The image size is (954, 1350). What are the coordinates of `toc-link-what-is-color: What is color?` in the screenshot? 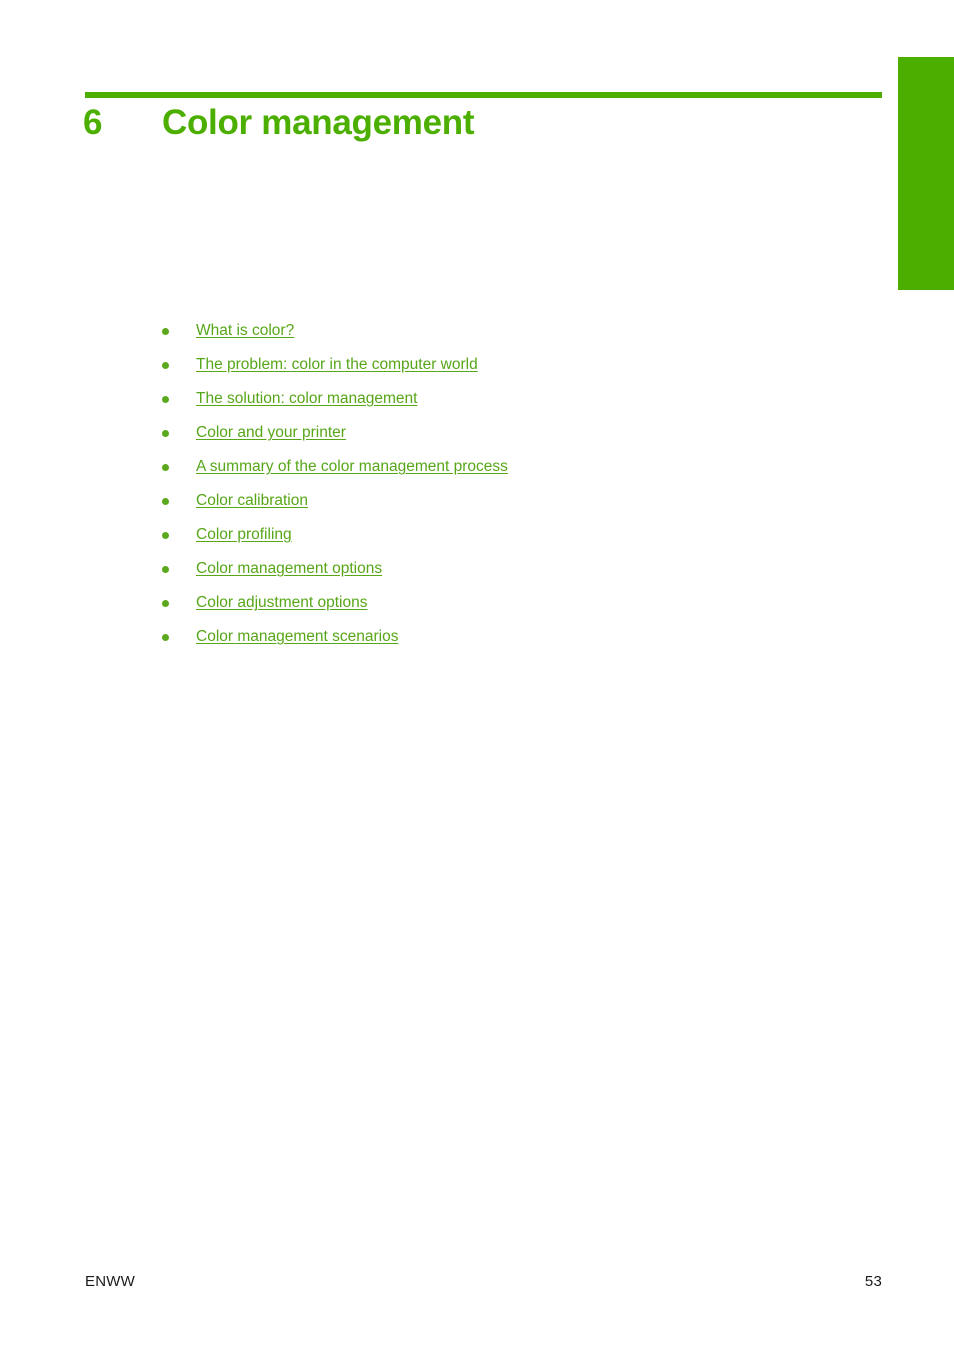 It's located at (245, 331).